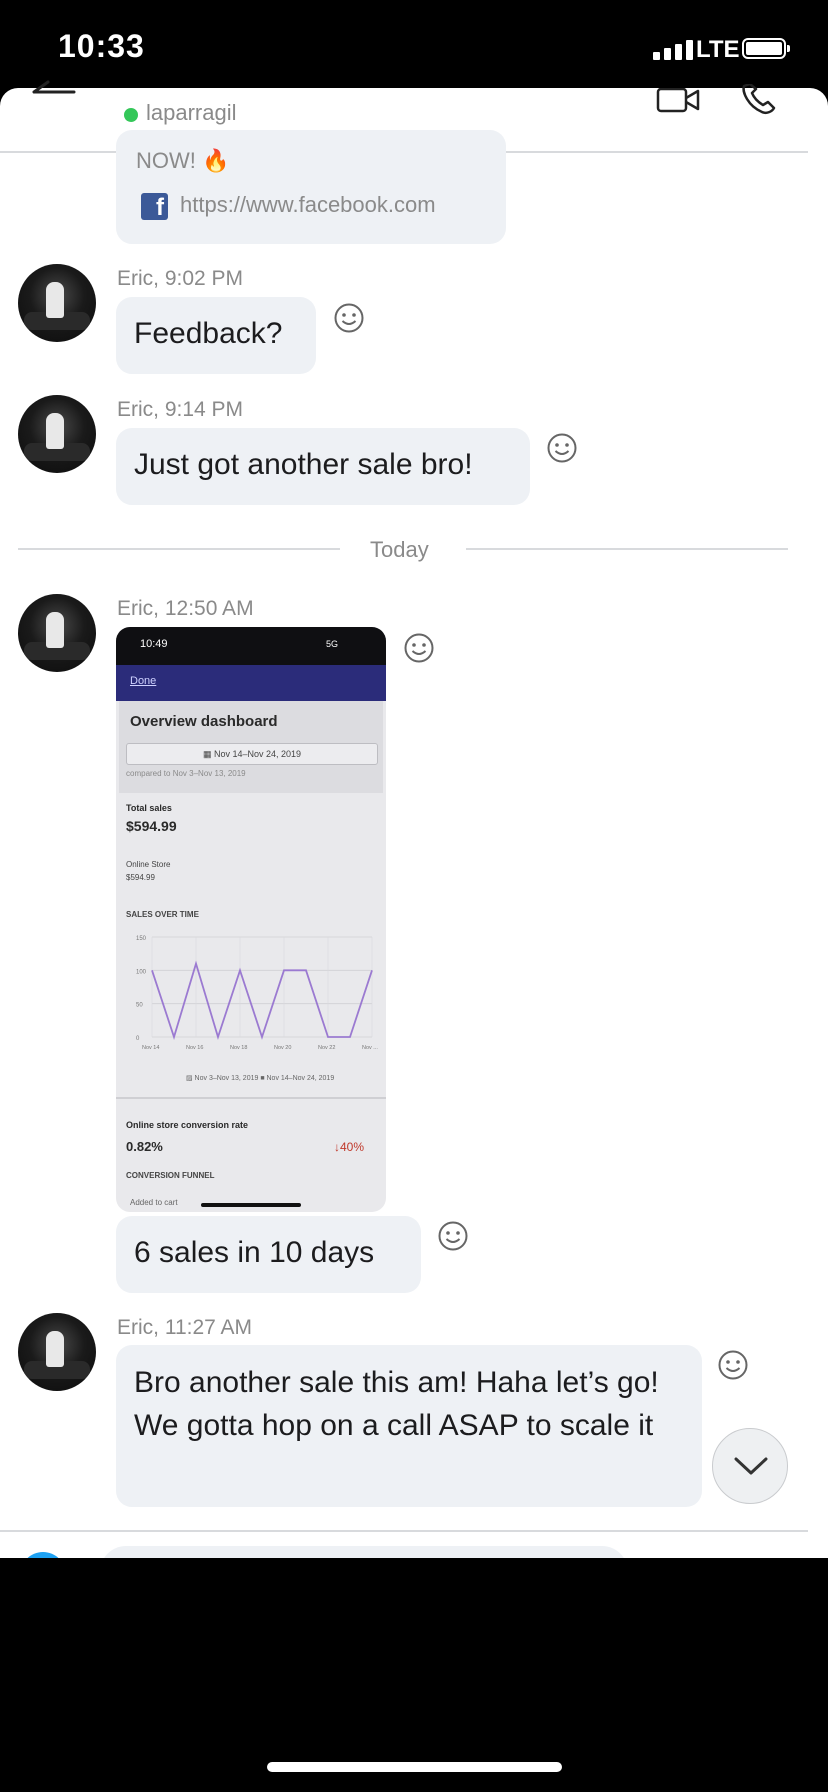 Image resolution: width=828 pixels, height=1792 pixels. What do you see at coordinates (139, 1006) in the screenshot?
I see `chart-y-tick-label: 50` at bounding box center [139, 1006].